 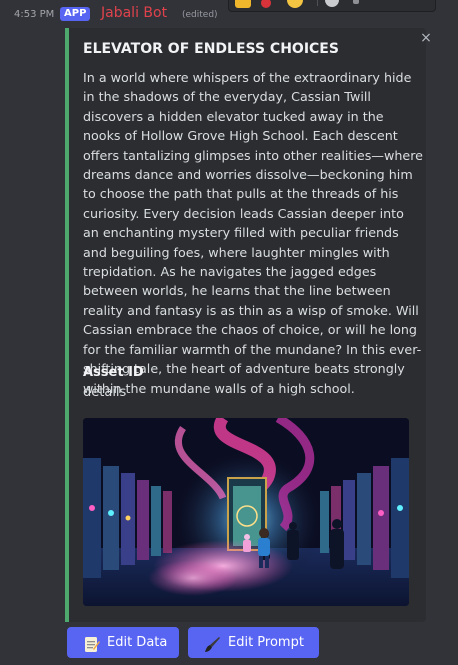 I want to click on edit-prompt-button: Edit Prompt, so click(x=253, y=642).